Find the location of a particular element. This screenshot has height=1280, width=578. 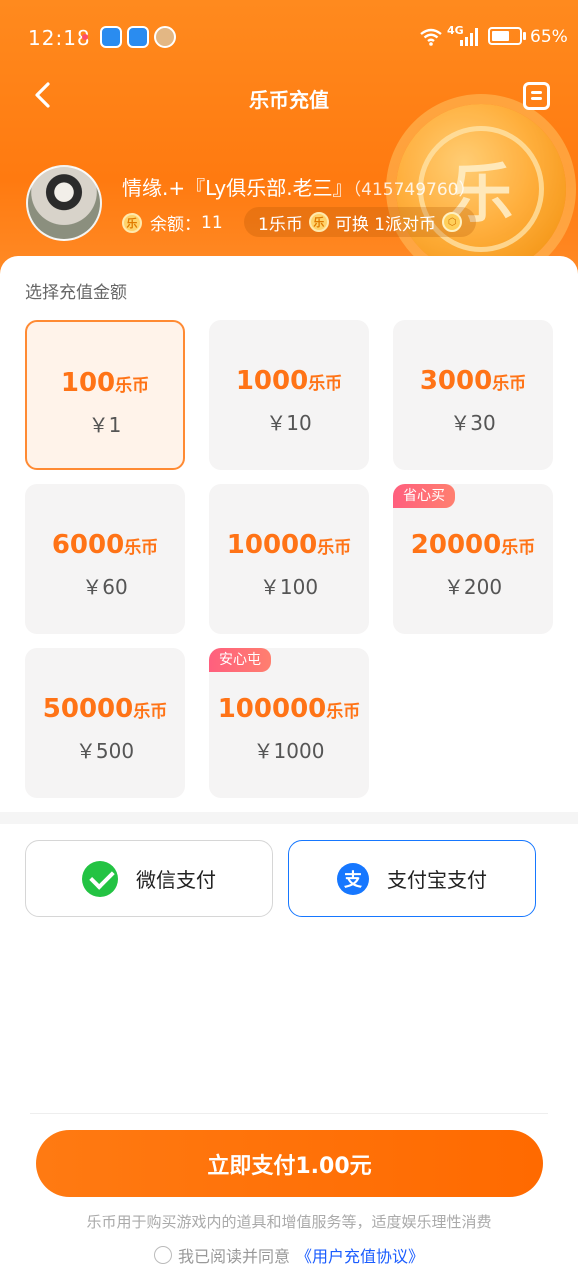

wifi-icon is located at coordinates (431, 39).